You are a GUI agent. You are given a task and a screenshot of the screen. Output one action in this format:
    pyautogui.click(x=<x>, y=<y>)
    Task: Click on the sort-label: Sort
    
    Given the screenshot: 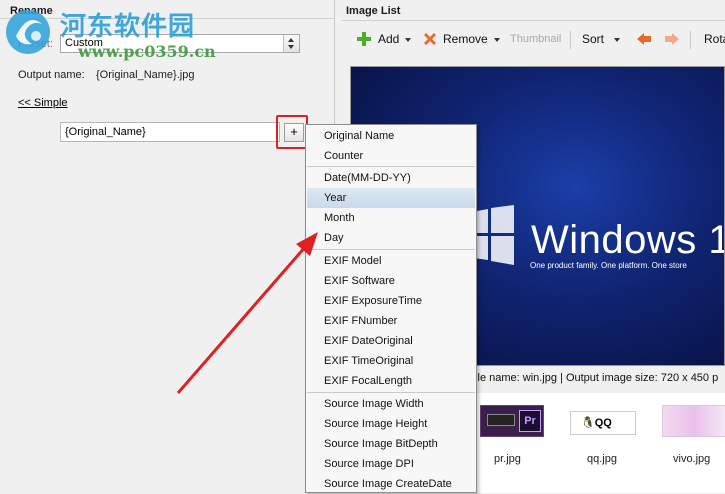 What is the action you would take?
    pyautogui.click(x=593, y=39)
    